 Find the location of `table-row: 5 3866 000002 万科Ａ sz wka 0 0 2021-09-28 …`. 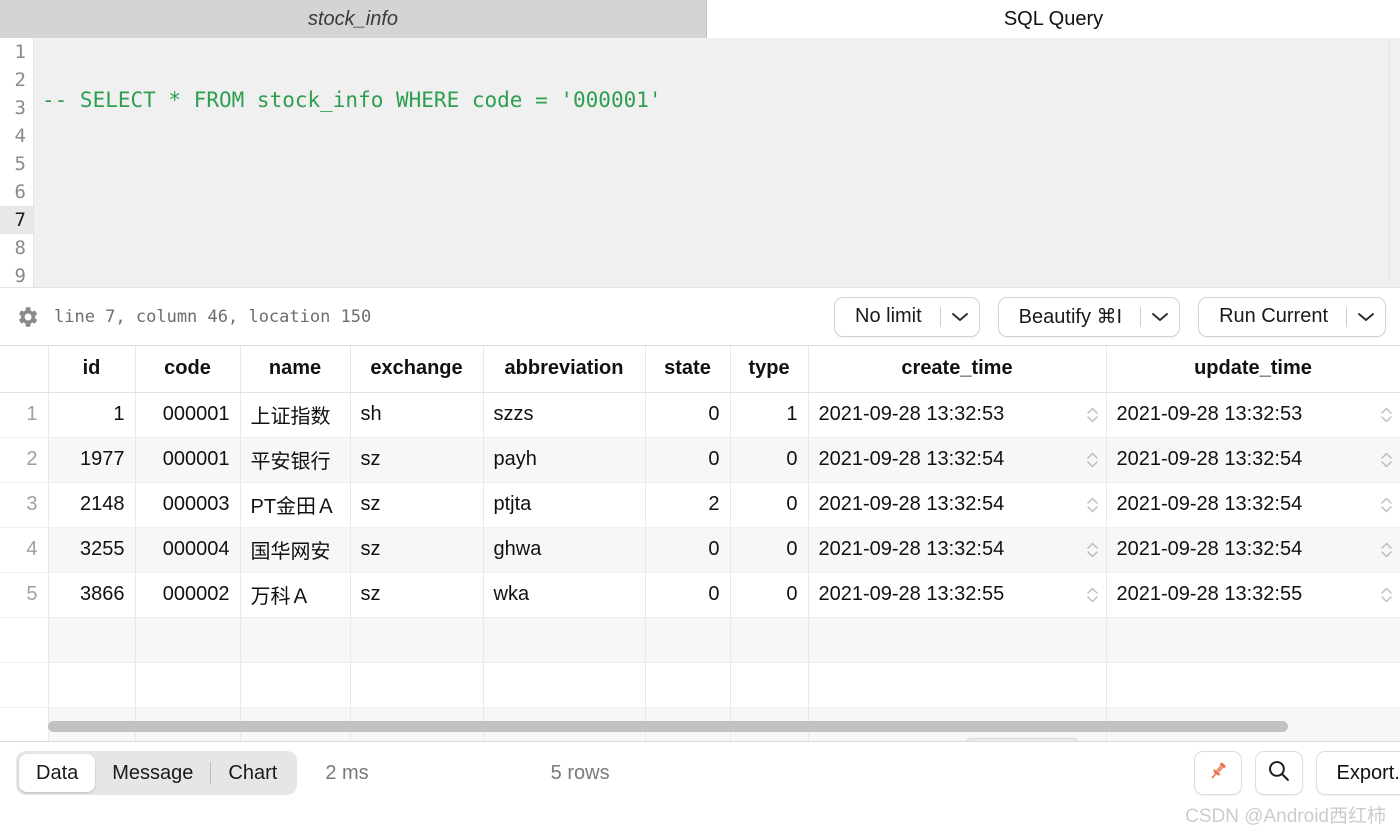

table-row: 5 3866 000002 万科Ａ sz wka 0 0 2021-09-28 … is located at coordinates (700, 595).